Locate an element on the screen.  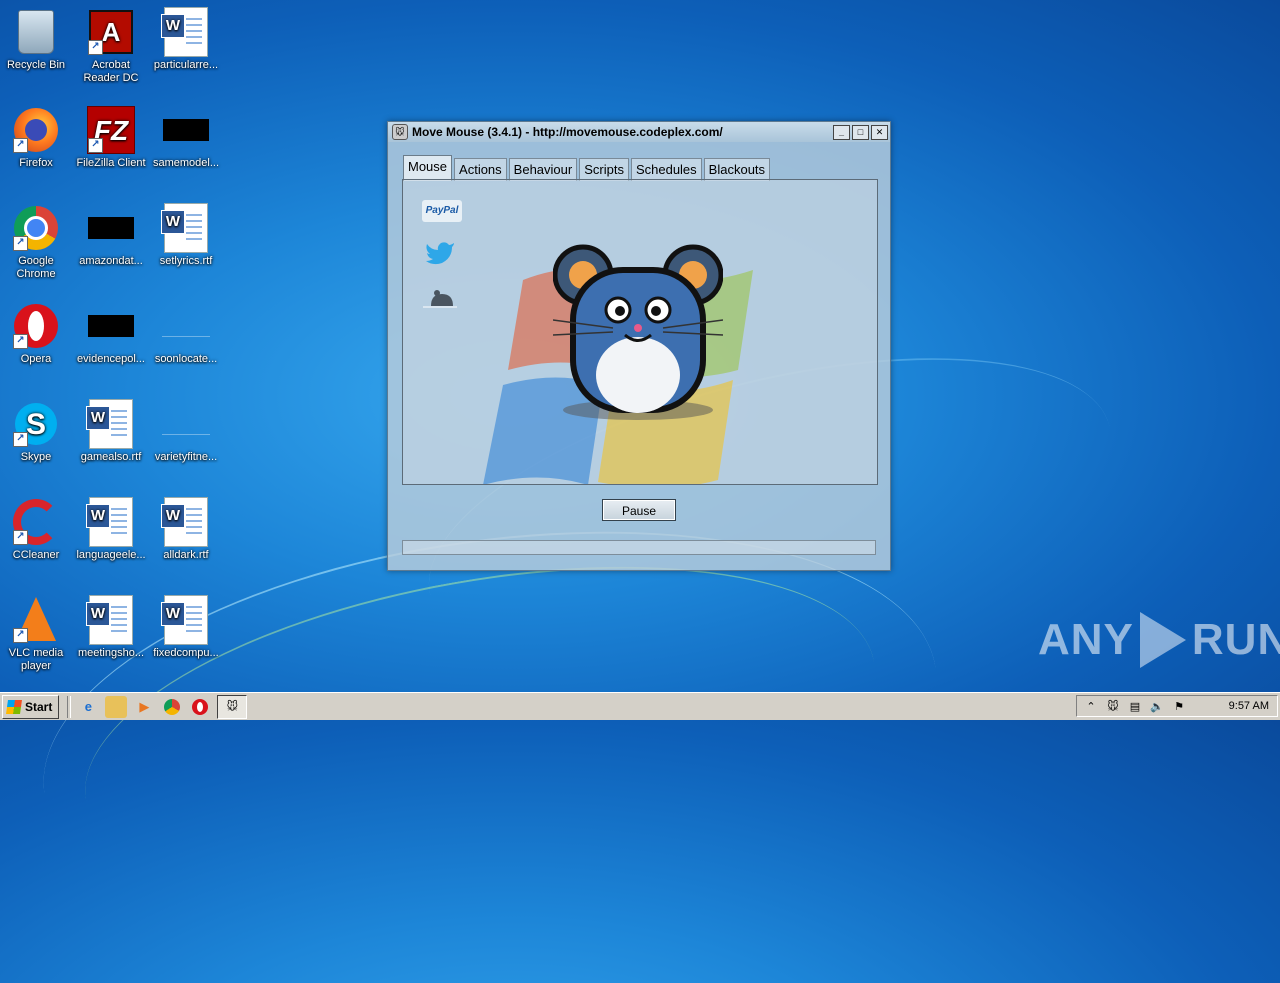
desktop-icon-filezilla: FZ ↗ FileZilla Client is located at coordinates (111, 138).